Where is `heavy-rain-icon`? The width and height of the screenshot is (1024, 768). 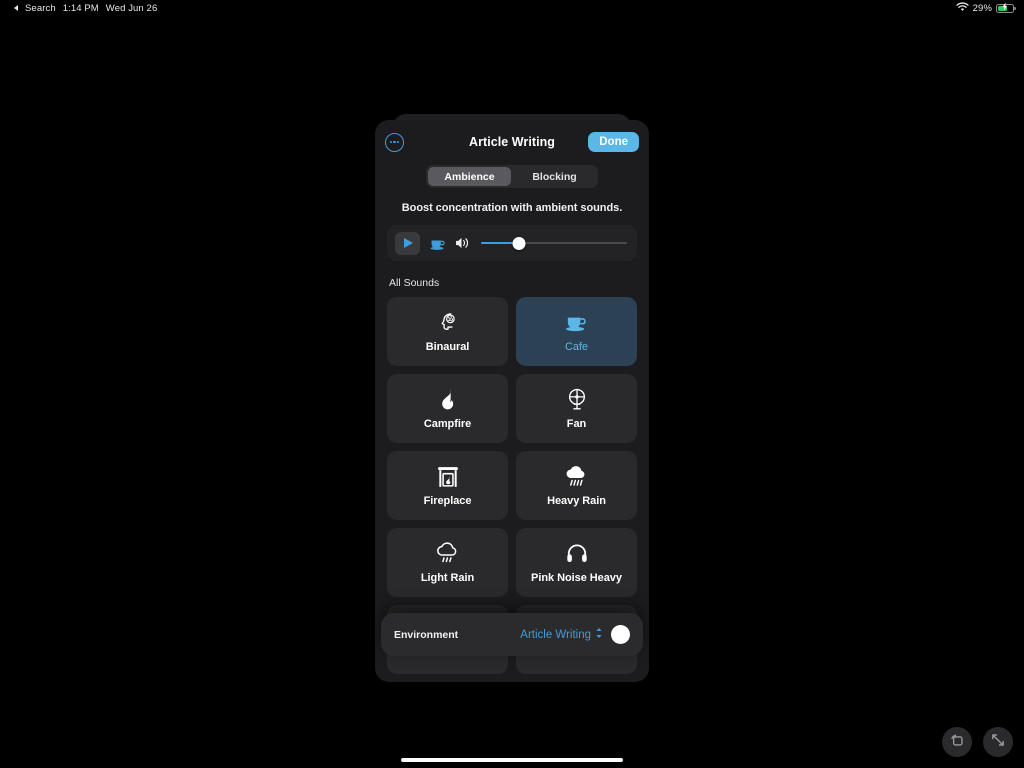 heavy-rain-icon is located at coordinates (576, 476).